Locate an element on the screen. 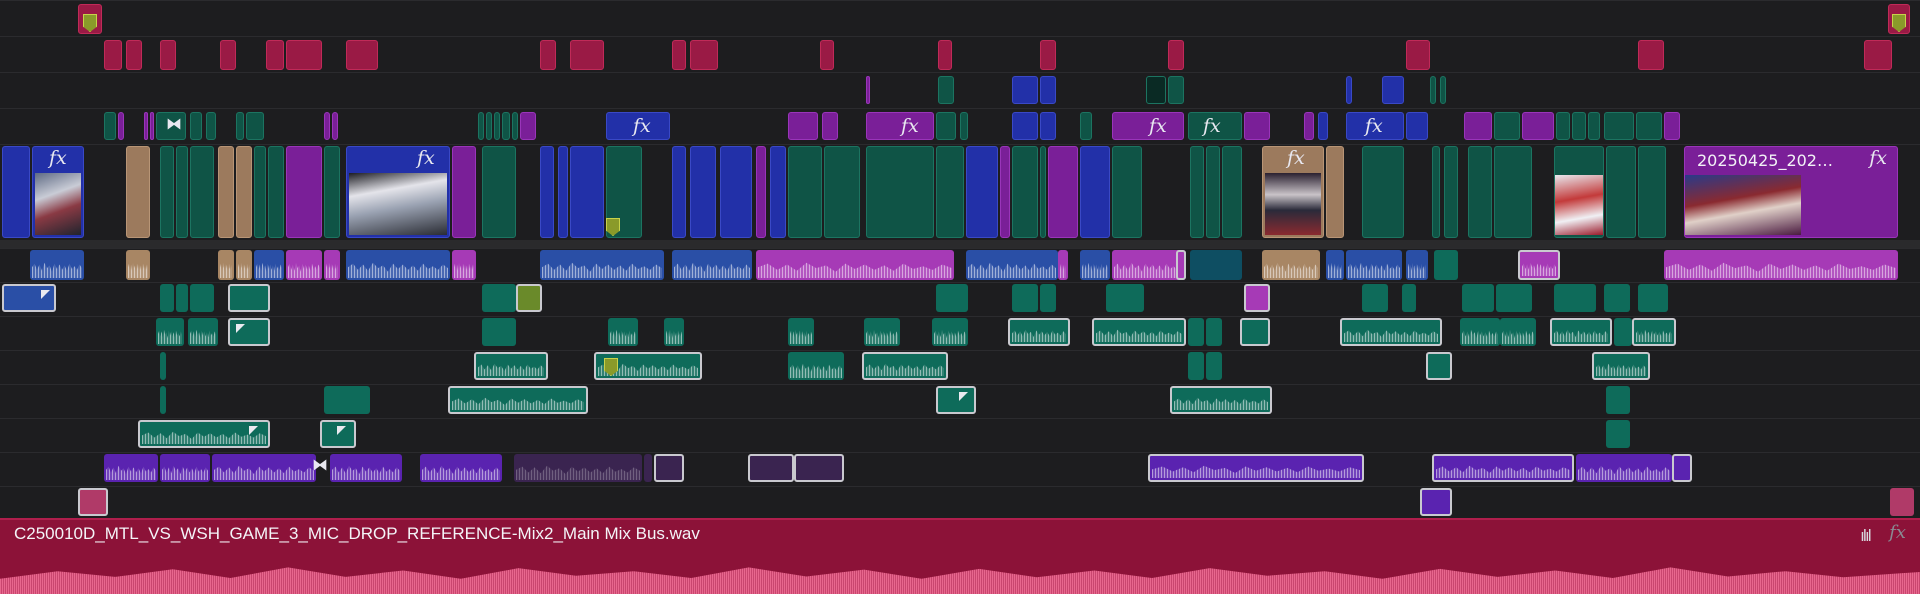 The height and width of the screenshot is (594, 1920). fx-icon: fx is located at coordinates (1897, 532).